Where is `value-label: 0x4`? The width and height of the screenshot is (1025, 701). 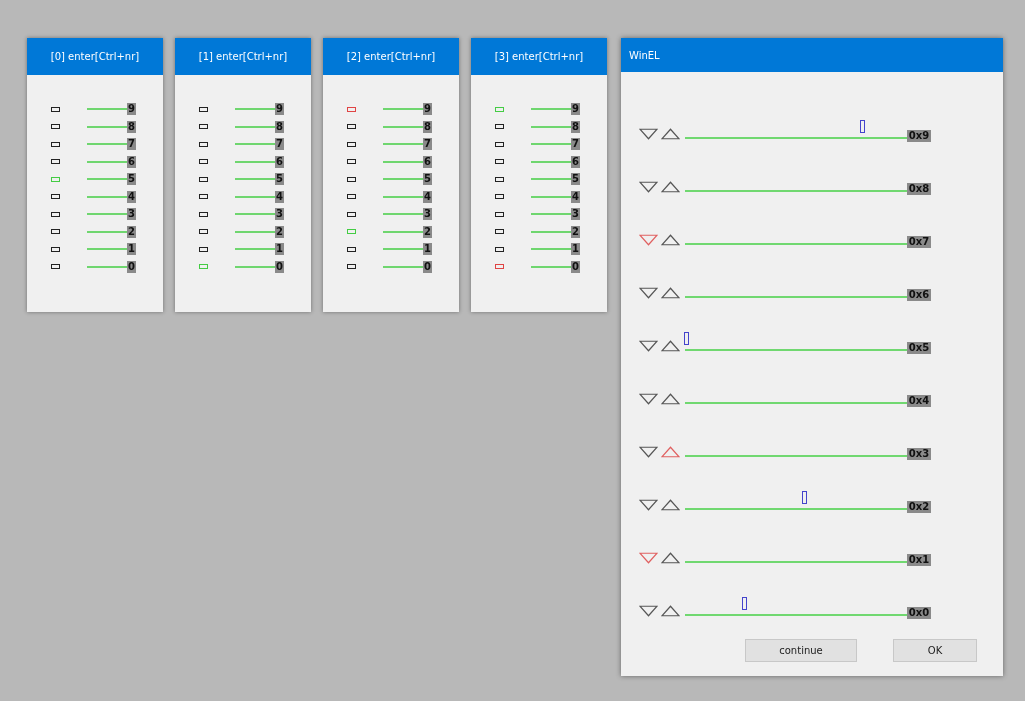 value-label: 0x4 is located at coordinates (919, 401).